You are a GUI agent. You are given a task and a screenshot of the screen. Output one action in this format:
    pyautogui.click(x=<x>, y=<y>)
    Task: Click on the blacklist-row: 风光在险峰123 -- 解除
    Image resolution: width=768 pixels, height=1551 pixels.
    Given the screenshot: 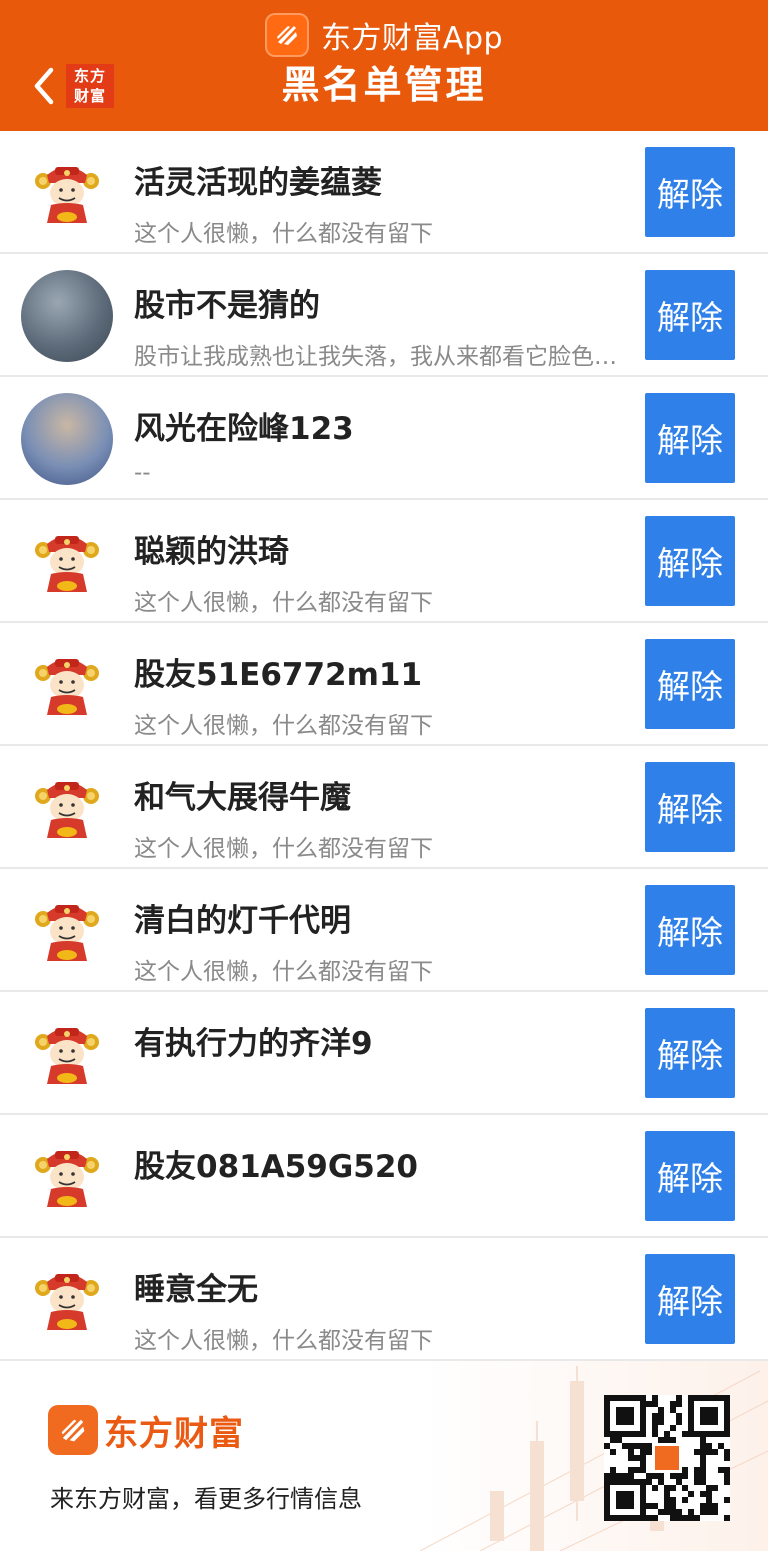 What is the action you would take?
    pyautogui.click(x=384, y=438)
    